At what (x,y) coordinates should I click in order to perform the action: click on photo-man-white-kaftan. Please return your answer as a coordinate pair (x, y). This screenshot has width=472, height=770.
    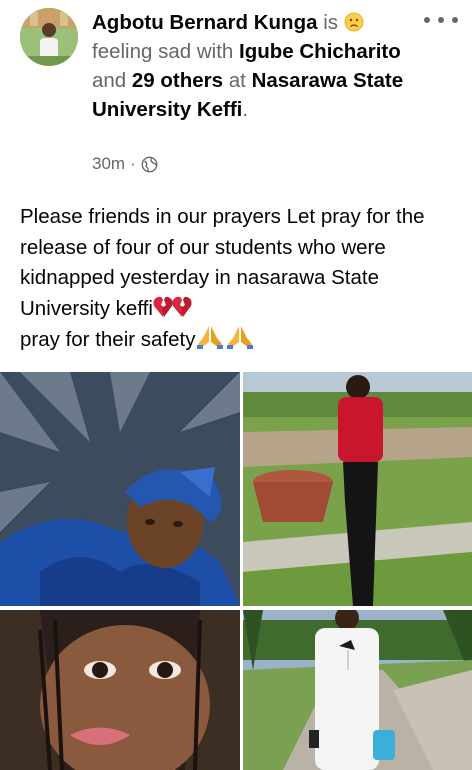
    Looking at the image, I should click on (357, 690).